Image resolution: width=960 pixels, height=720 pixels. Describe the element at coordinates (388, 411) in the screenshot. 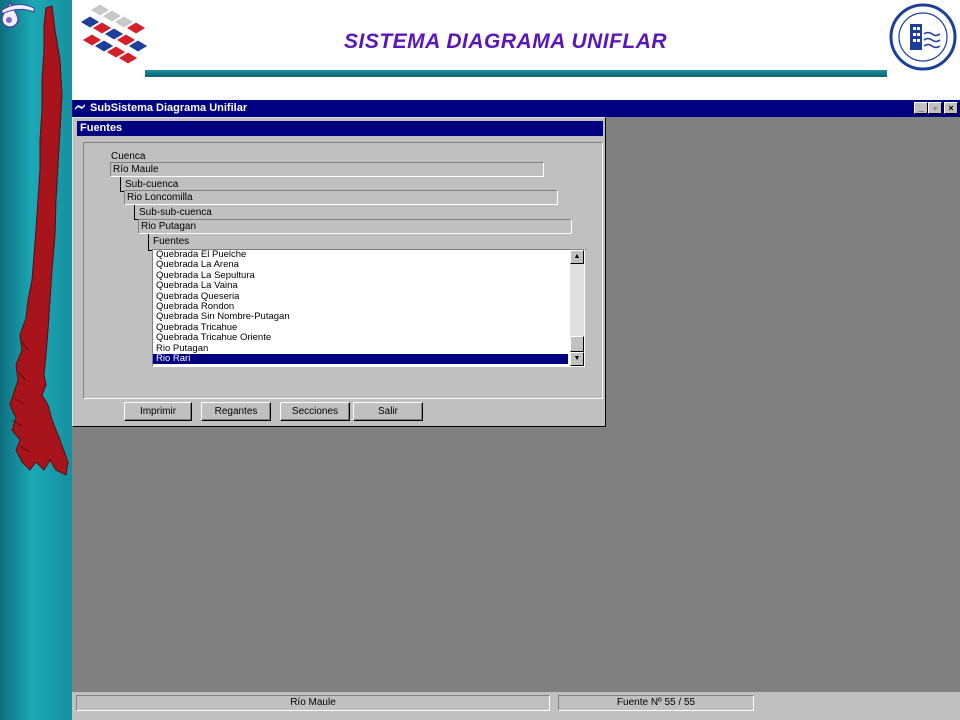

I see `salir-button: Salir` at that location.